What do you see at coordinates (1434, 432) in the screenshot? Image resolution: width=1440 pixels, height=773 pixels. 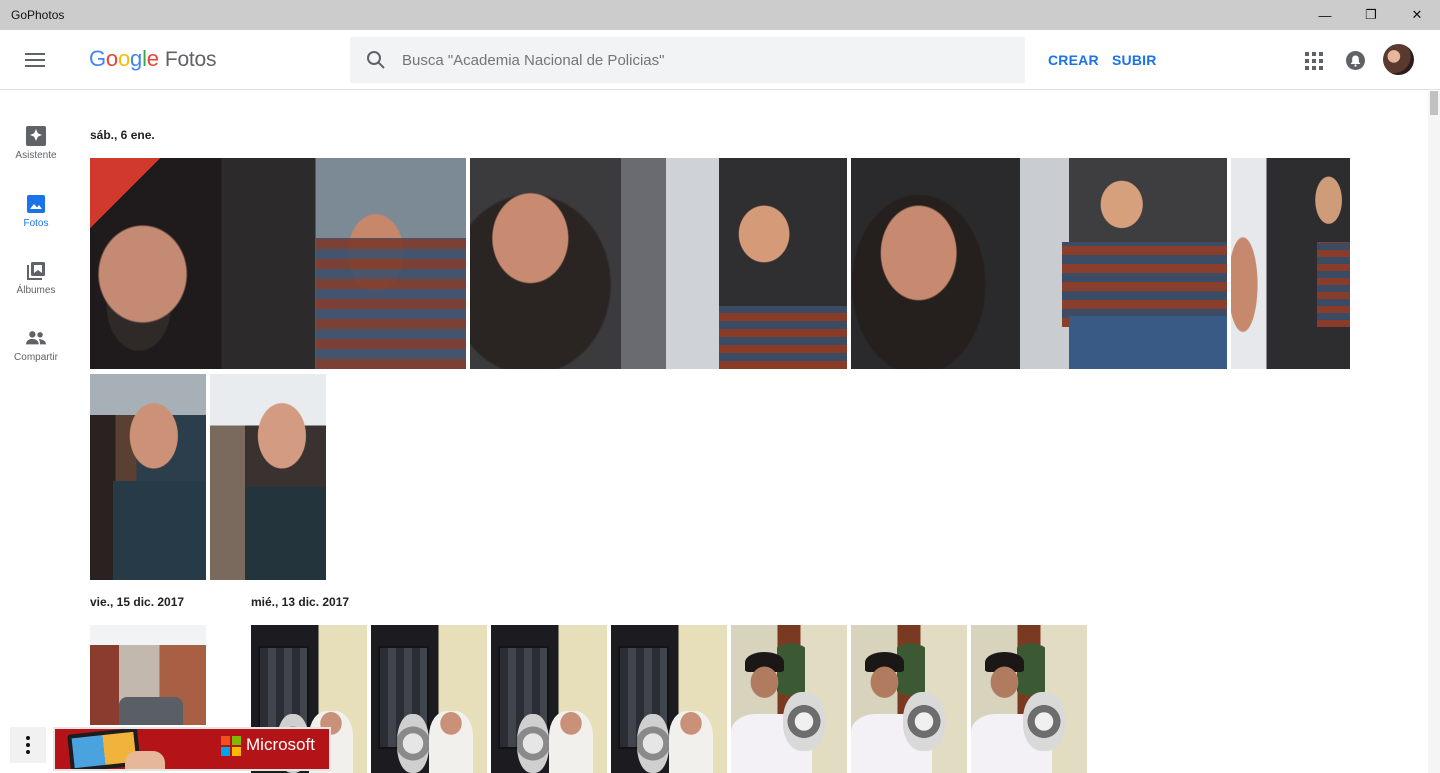 I see `scrollbar` at bounding box center [1434, 432].